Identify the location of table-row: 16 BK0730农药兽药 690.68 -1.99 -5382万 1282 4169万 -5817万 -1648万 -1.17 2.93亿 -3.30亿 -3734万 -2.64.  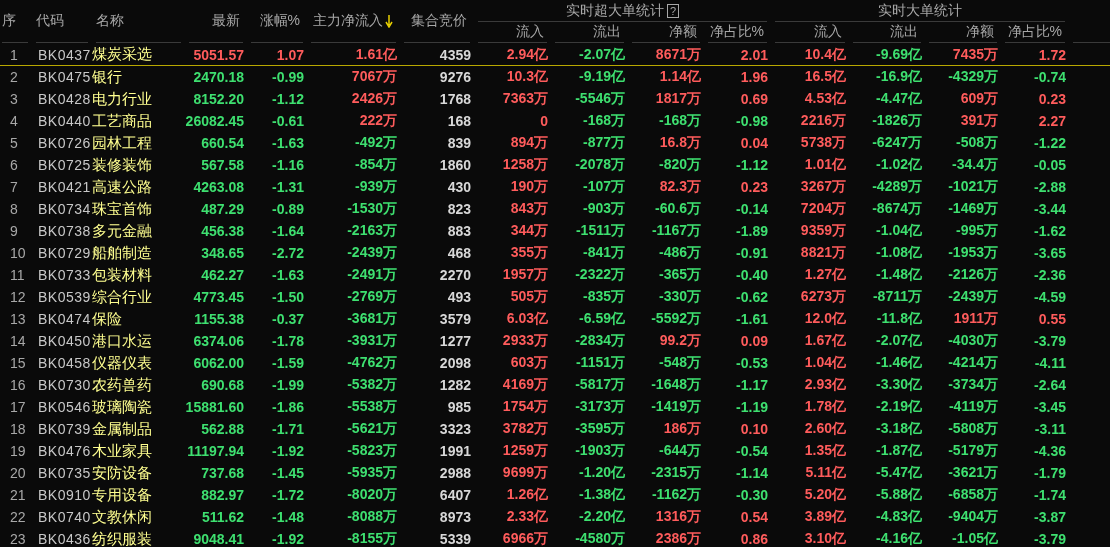
(555, 385).